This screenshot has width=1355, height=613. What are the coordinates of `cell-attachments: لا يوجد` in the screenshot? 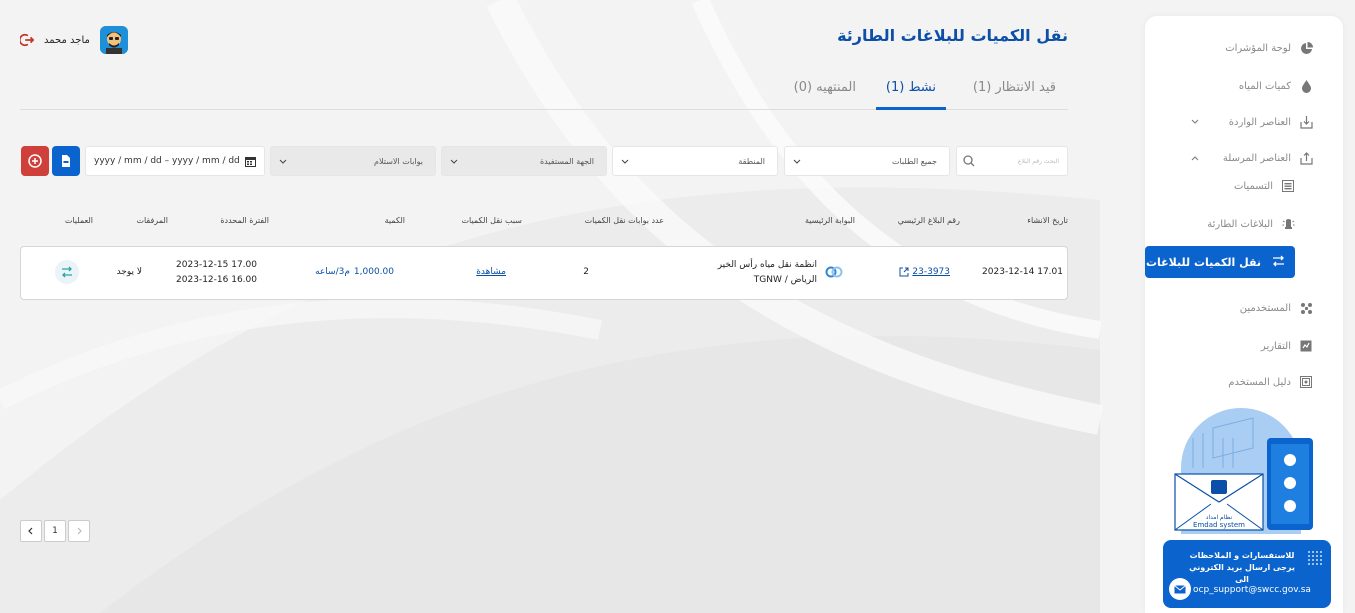 It's located at (129, 272).